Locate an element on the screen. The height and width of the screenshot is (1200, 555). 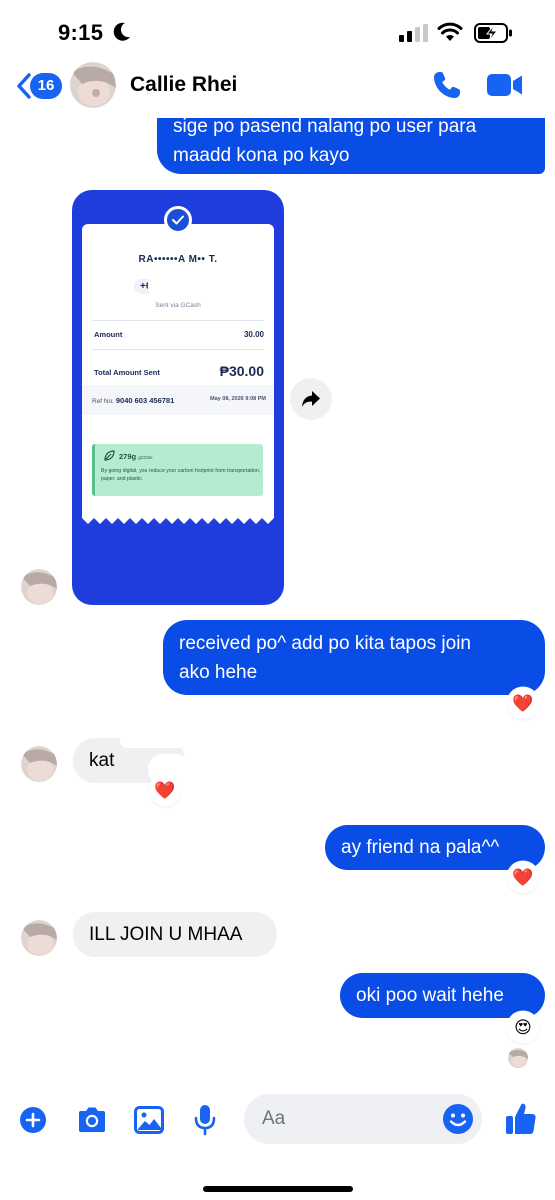
receipt-ref-number: 9040 603 456781 is located at coordinates (145, 400).